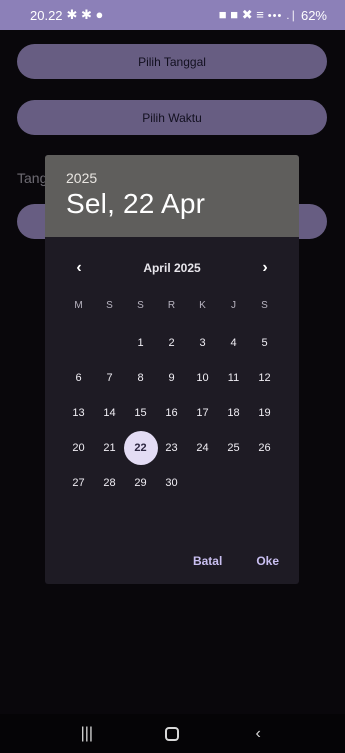  I want to click on day-number: 3, so click(202, 342).